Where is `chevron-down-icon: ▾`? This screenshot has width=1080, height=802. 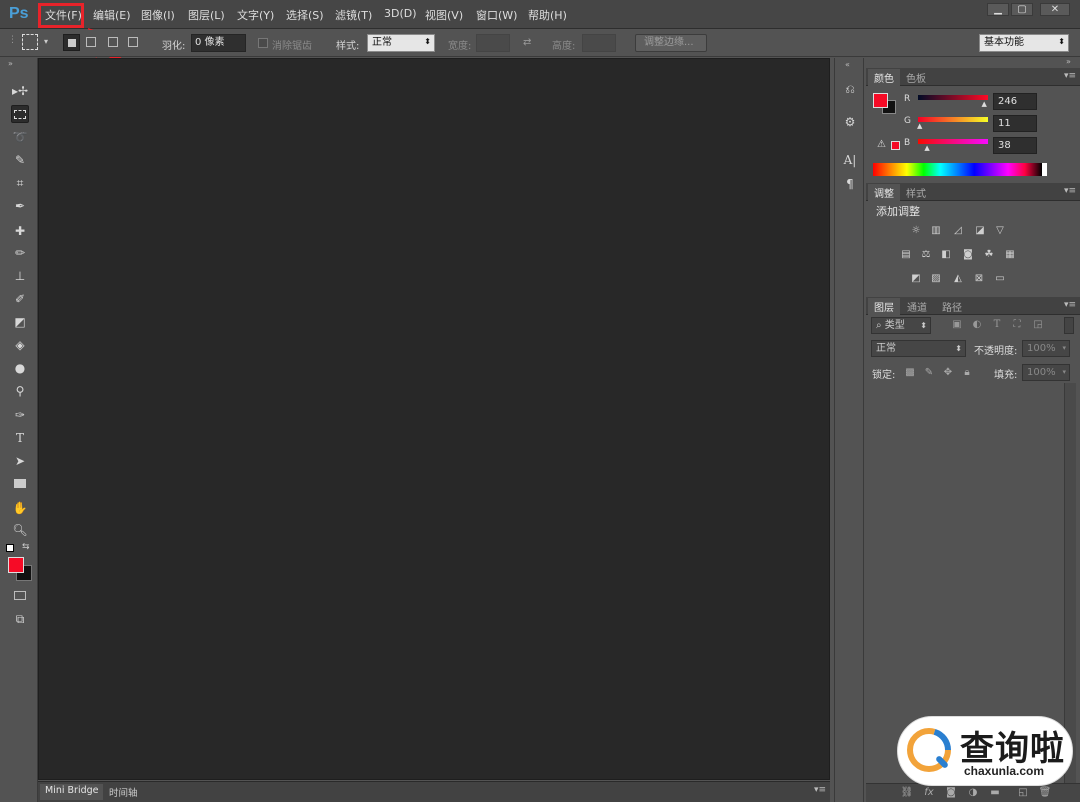 chevron-down-icon: ▾ is located at coordinates (46, 41).